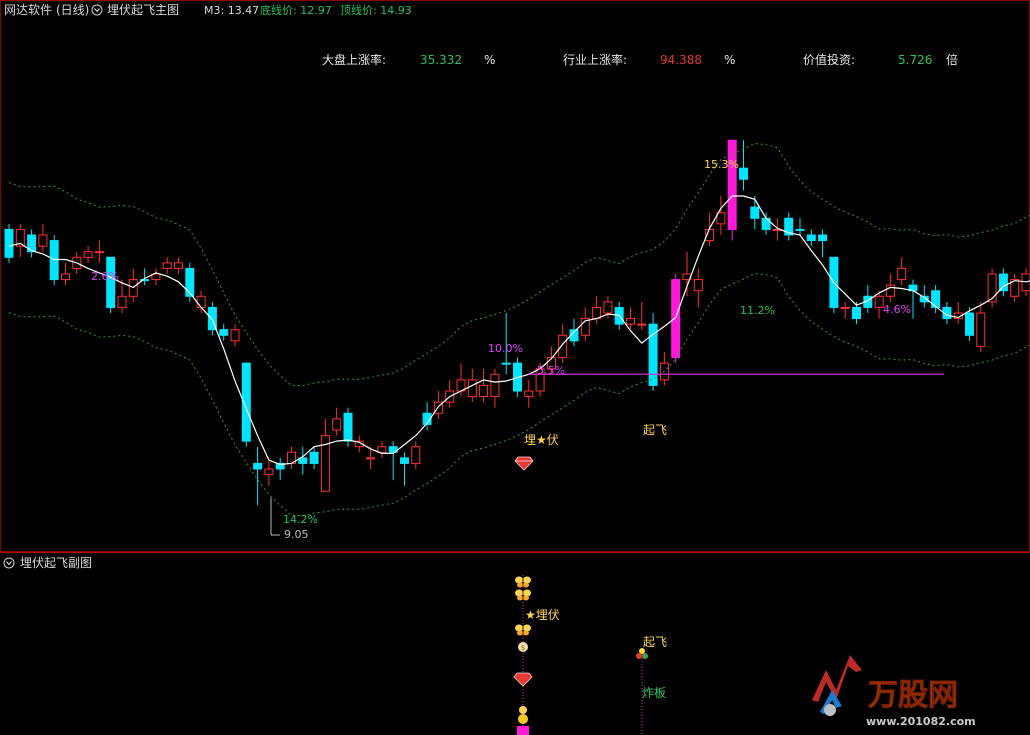  I want to click on pct-label-5-5: 5.5%, so click(551, 370).